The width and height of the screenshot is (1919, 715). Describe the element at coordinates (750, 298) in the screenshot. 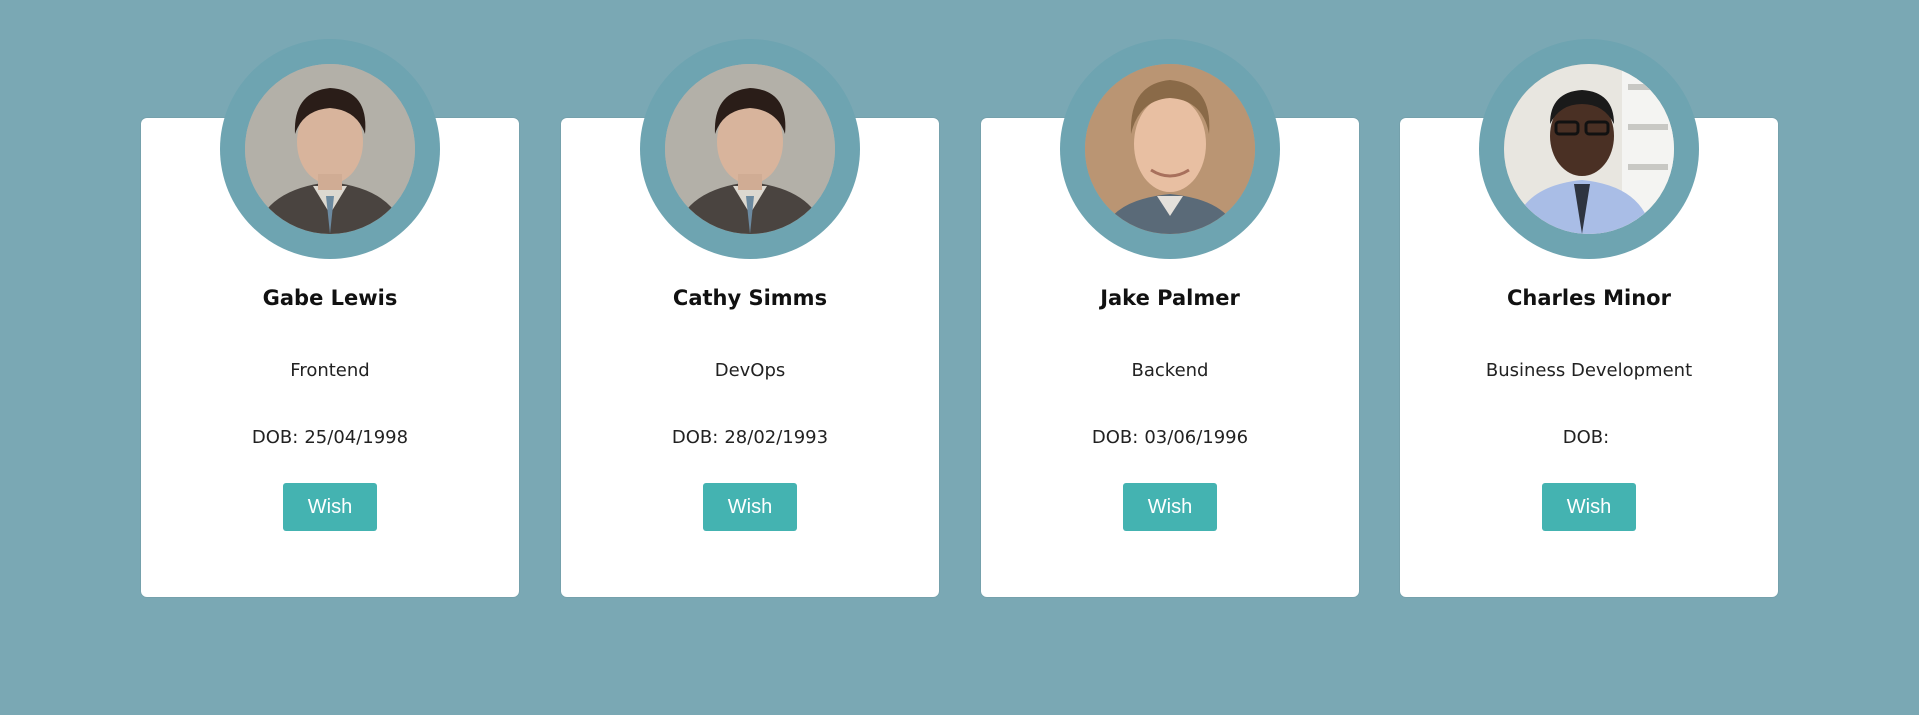

I see `employee-name: Cathy Simms` at that location.